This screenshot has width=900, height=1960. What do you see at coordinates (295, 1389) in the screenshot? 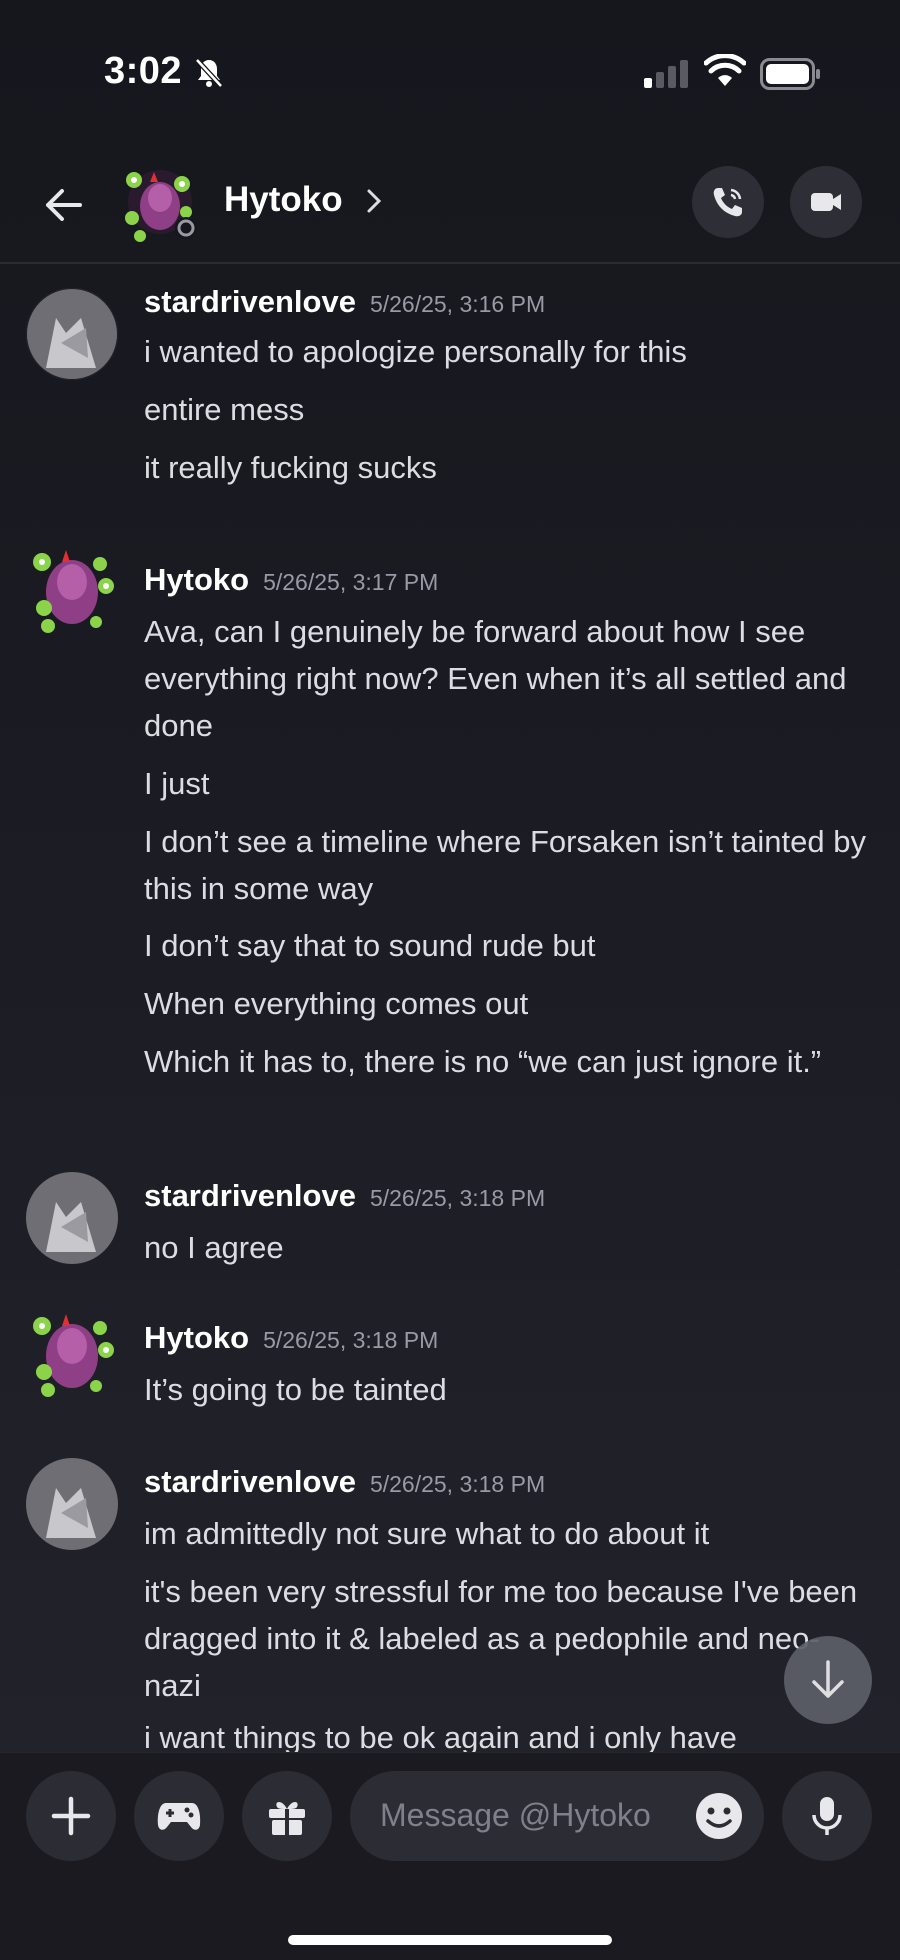
I see `message-text: It’s going to be tainted` at bounding box center [295, 1389].